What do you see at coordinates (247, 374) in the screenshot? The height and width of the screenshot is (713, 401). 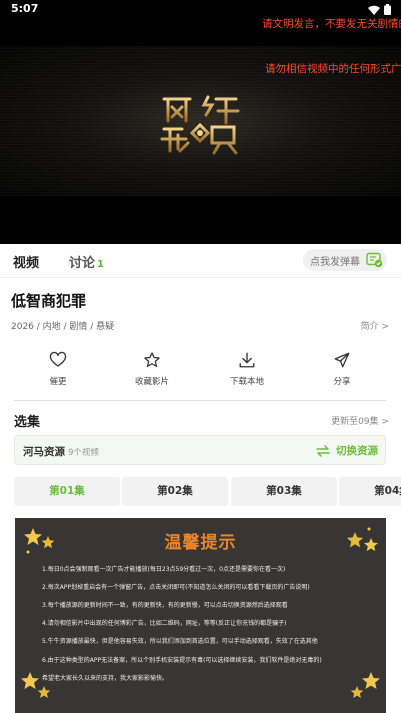 I see `download-button: 下载本地` at bounding box center [247, 374].